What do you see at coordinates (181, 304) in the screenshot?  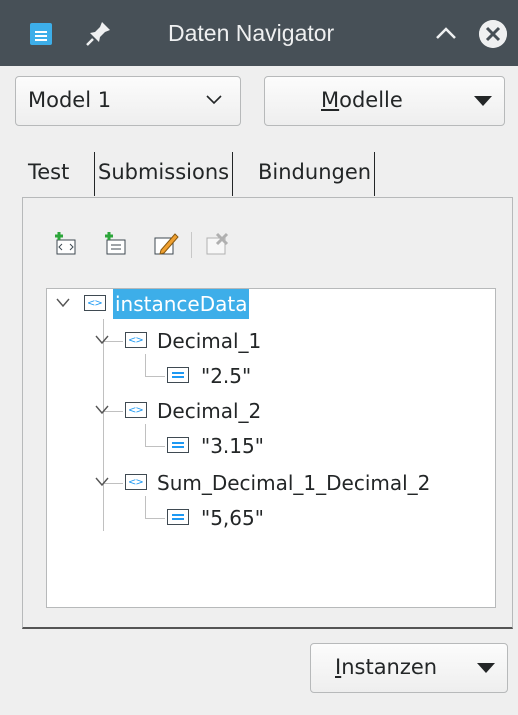 I see `tree-node-label: instanceData` at bounding box center [181, 304].